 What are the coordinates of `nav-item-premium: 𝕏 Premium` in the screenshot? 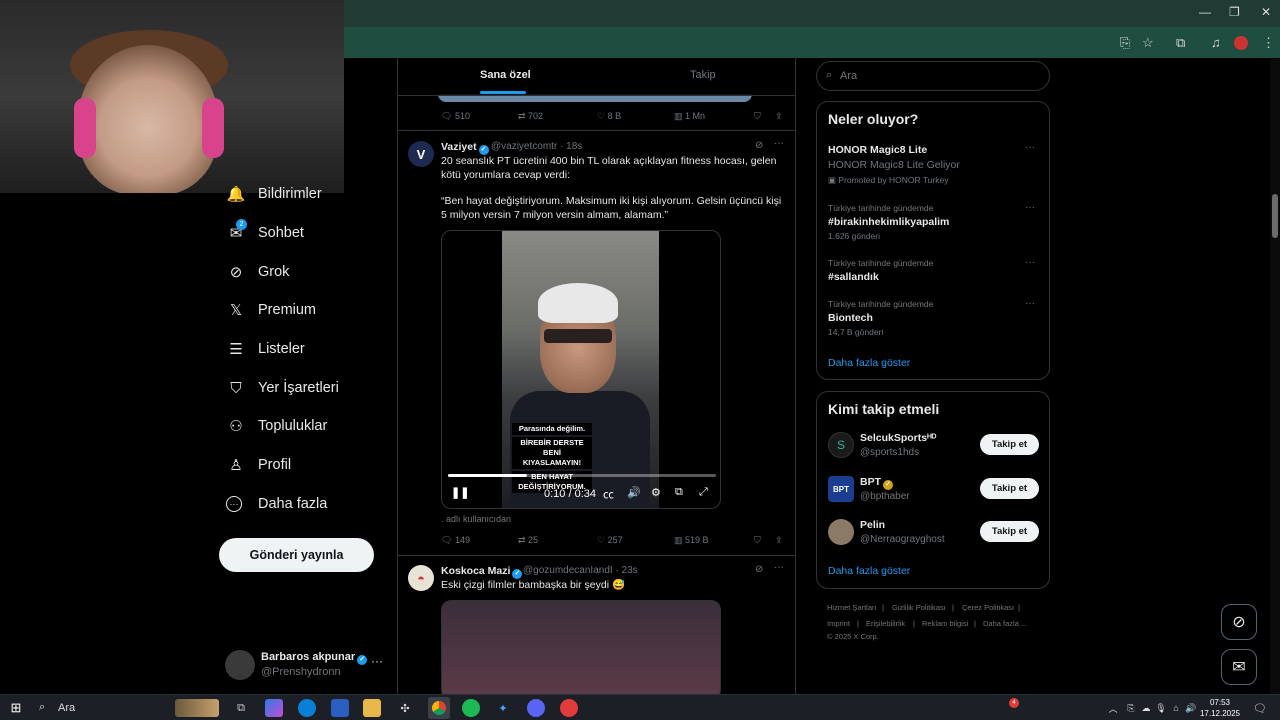 It's located at (271, 310).